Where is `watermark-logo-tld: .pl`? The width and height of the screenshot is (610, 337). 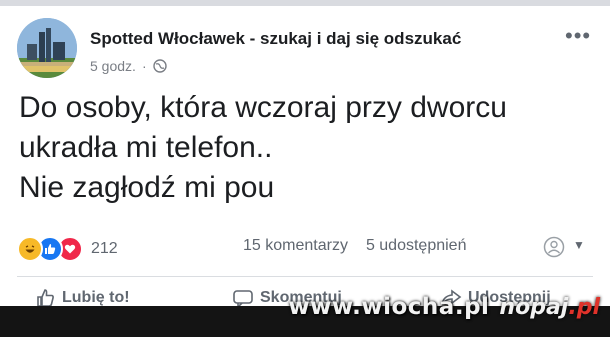 watermark-logo-tld: .pl is located at coordinates (584, 307).